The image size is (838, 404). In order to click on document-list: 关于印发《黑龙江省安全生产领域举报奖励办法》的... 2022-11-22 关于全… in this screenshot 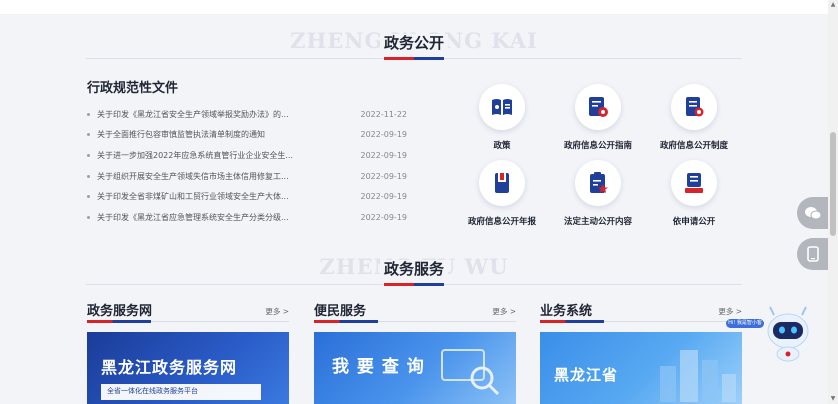, I will do `click(247, 166)`.